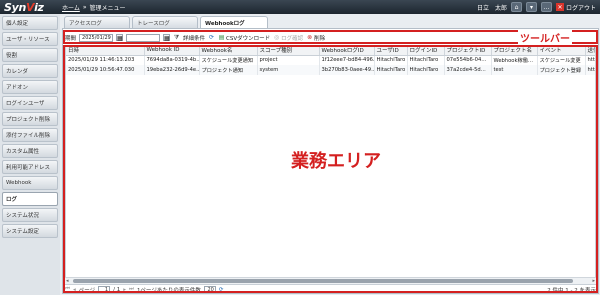  Describe the element at coordinates (71, 38) in the screenshot. I see `period-label: 期間` at that location.